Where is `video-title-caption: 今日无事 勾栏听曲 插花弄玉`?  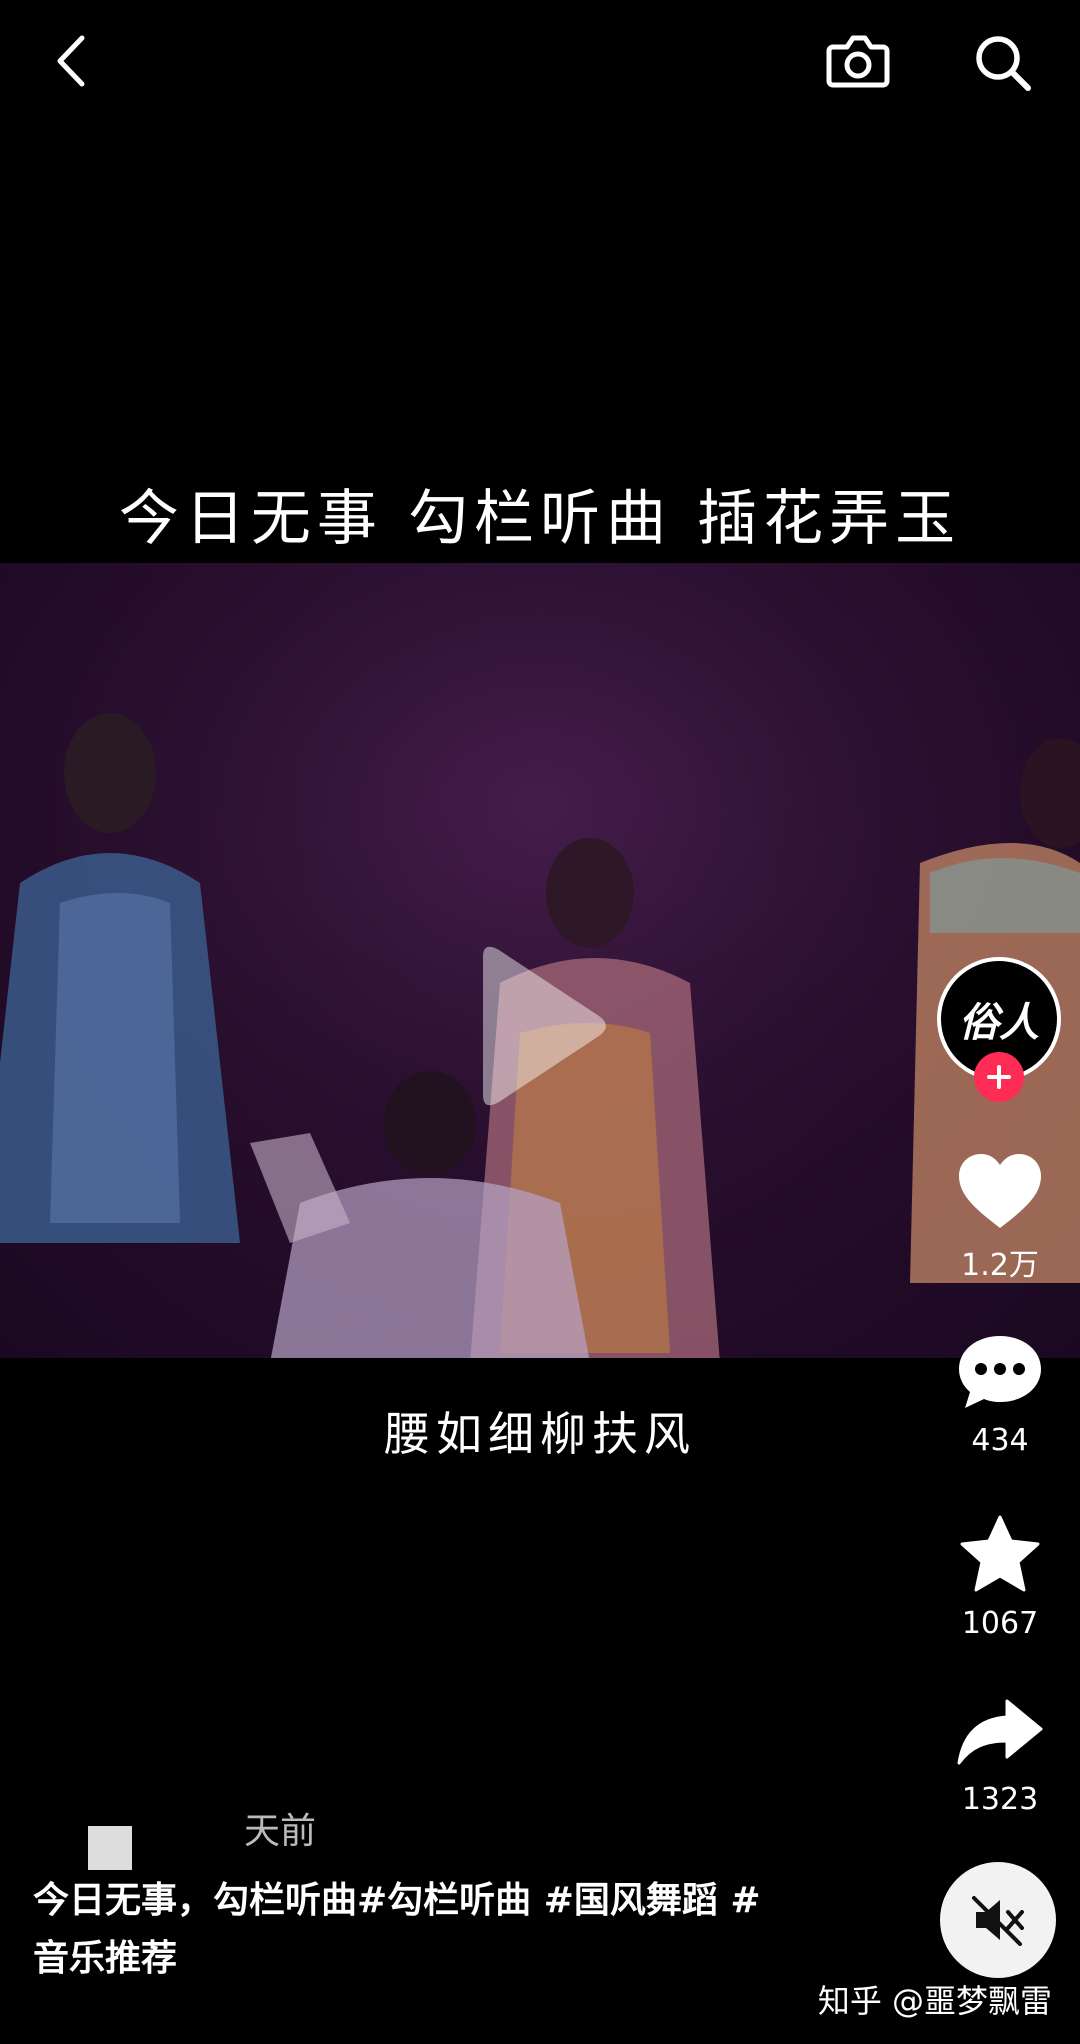 video-title-caption: 今日无事 勾栏听曲 插花弄玉 is located at coordinates (540, 519).